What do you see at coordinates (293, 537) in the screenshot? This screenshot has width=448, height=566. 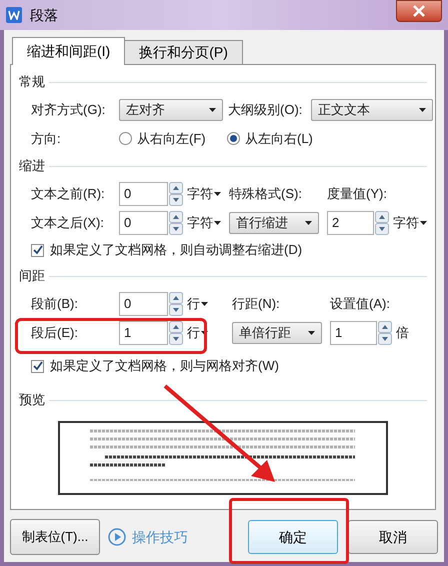 I see `ok-button: 确定` at bounding box center [293, 537].